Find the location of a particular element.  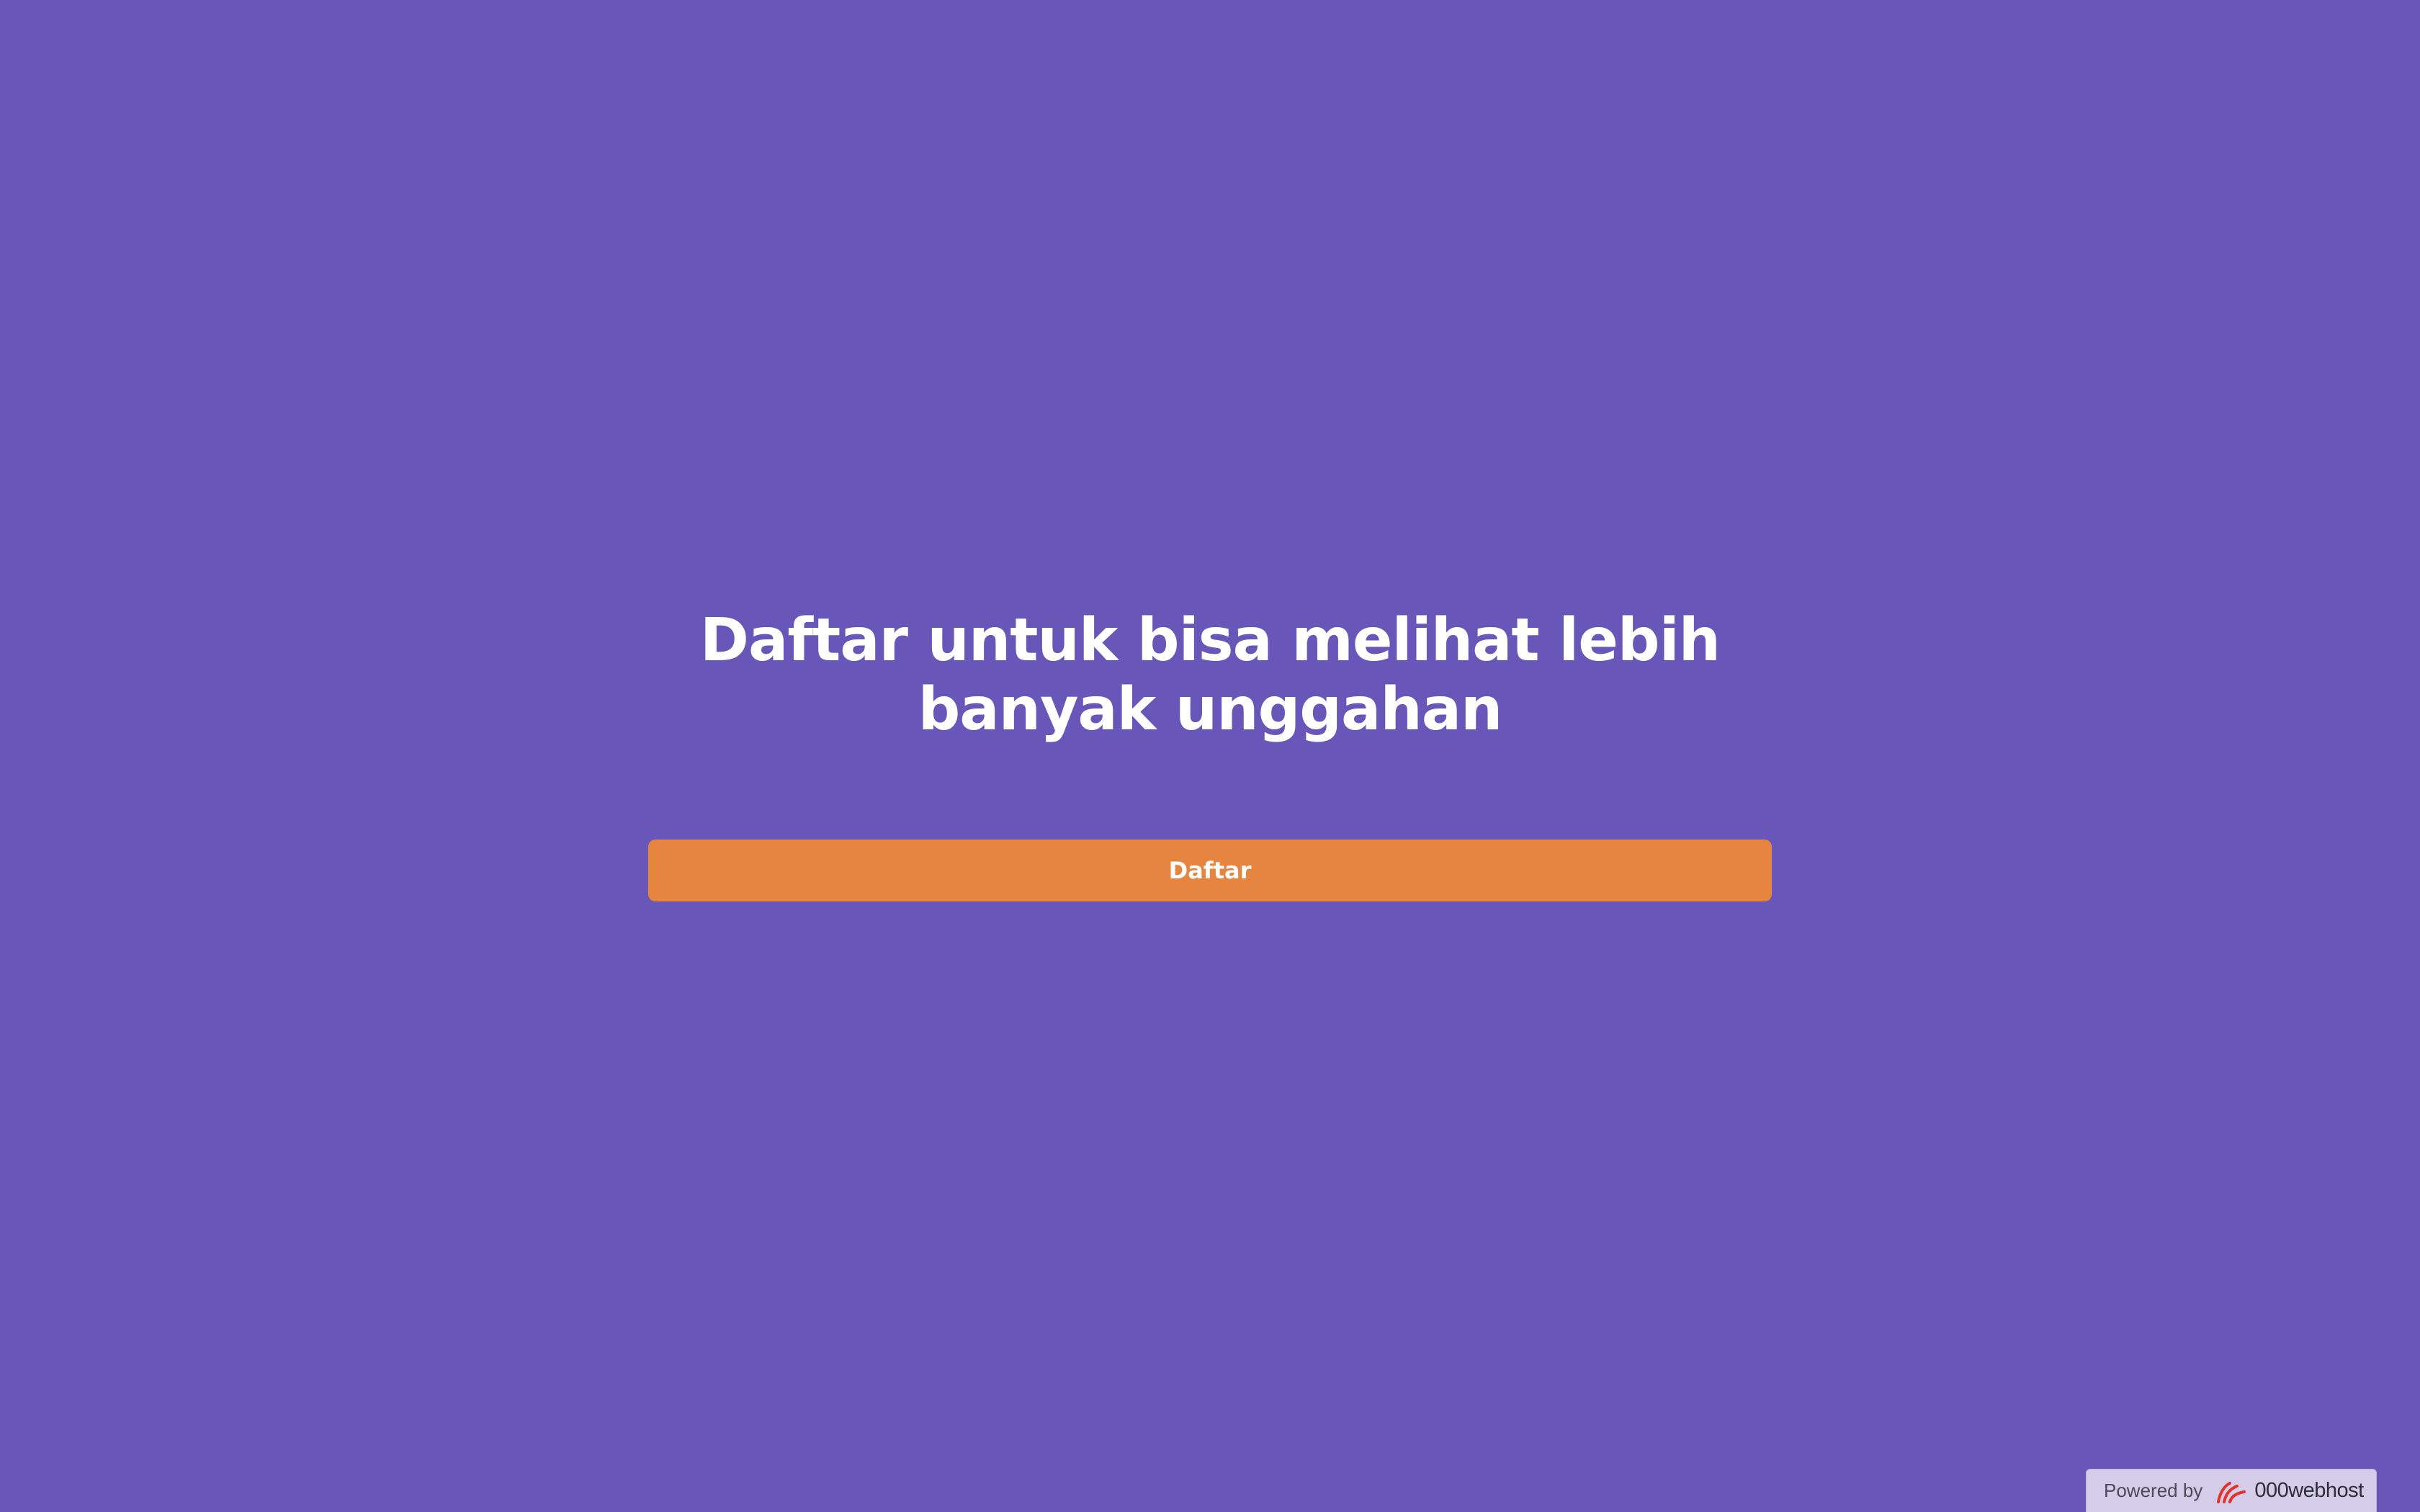

000webhost-logo-icon is located at coordinates (2231, 1491).